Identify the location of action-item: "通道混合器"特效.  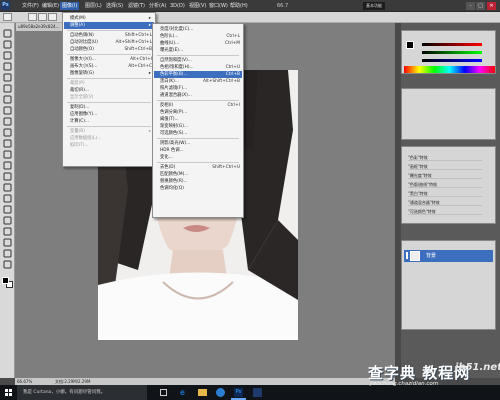
(445, 203).